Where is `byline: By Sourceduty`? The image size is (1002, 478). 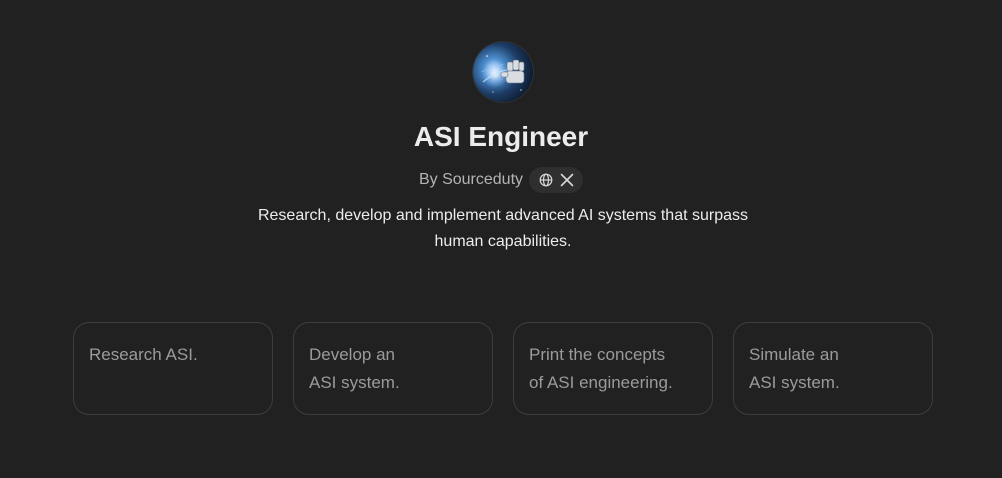
byline: By Sourceduty is located at coordinates (501, 180).